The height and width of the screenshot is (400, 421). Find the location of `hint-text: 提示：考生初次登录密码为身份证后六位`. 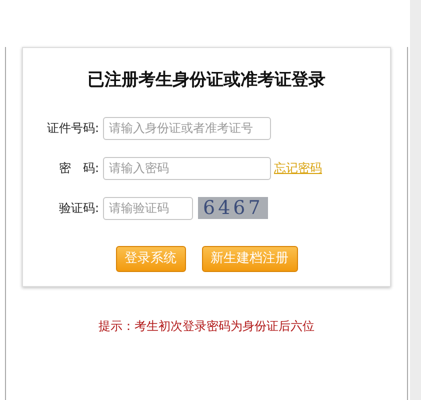

hint-text: 提示：考生初次登录密码为身份证后六位 is located at coordinates (207, 326).